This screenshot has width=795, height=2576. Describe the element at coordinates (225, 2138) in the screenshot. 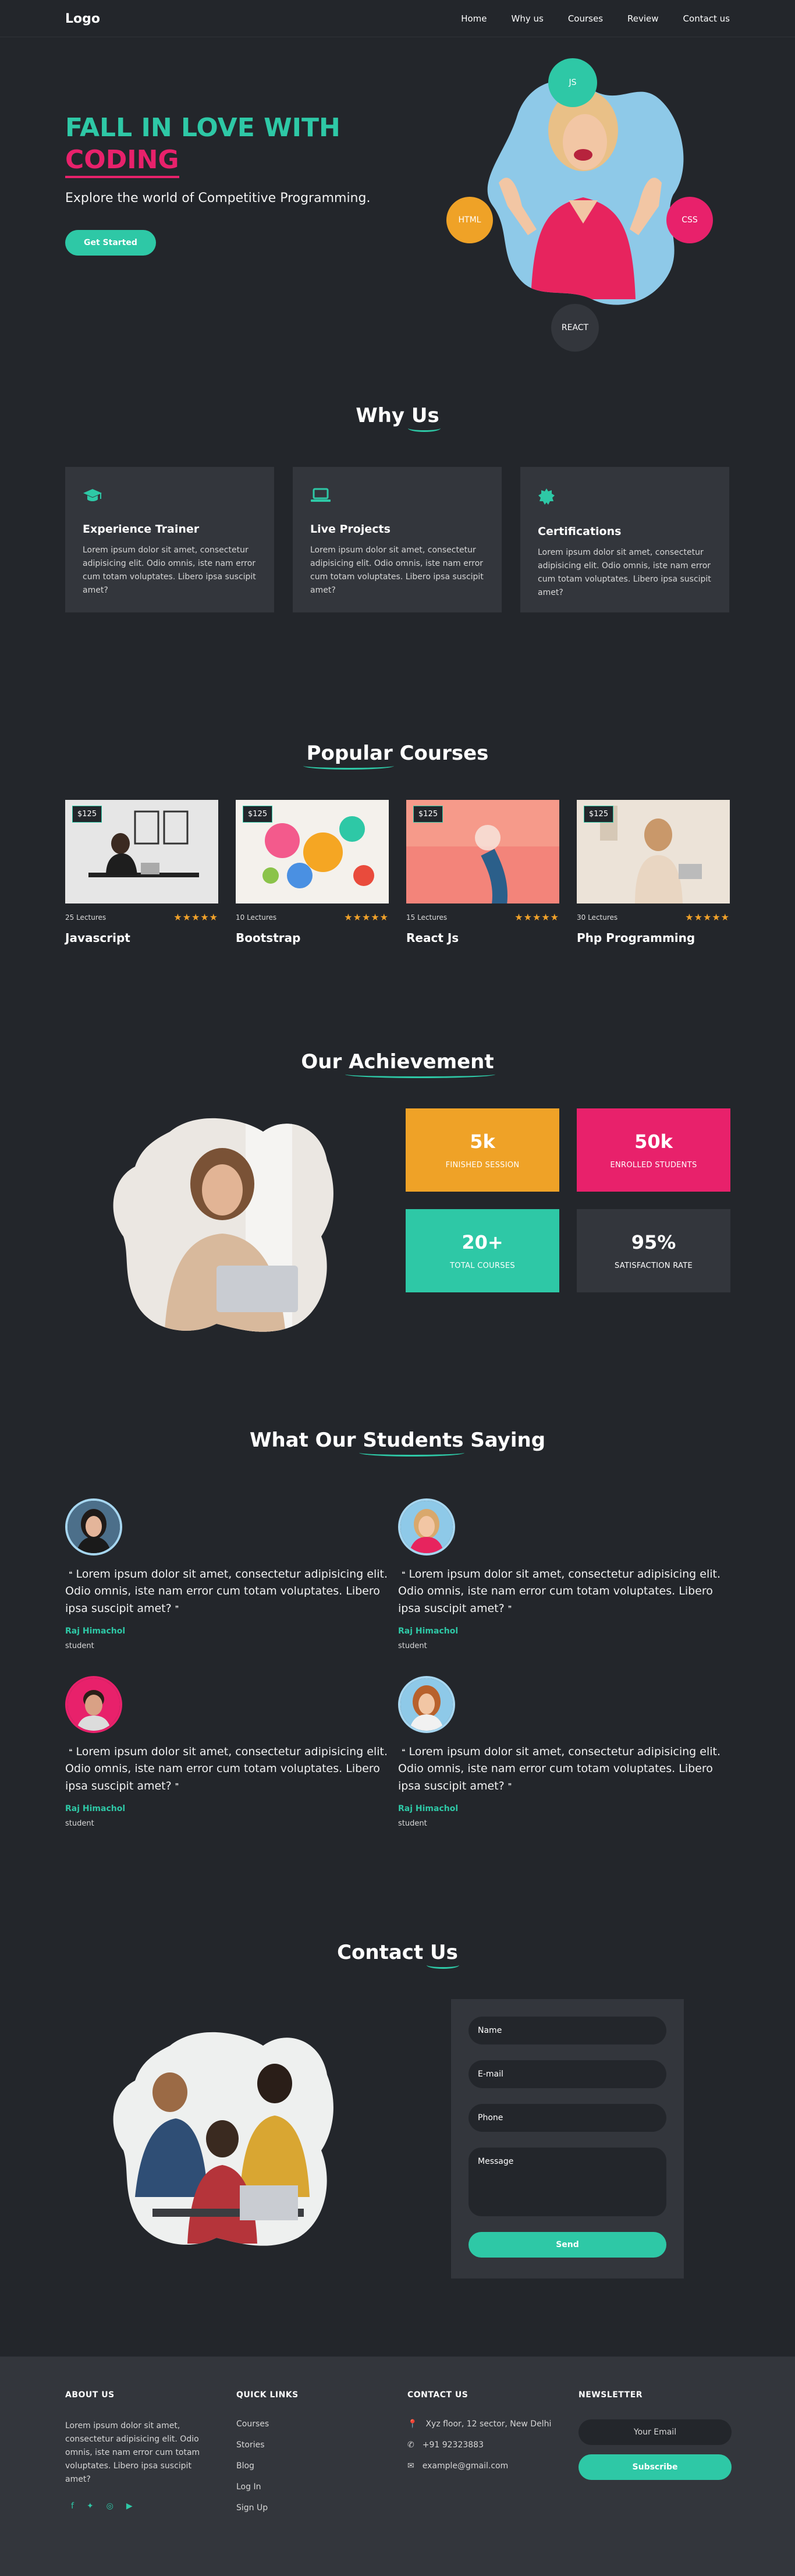

I see `contact-image` at that location.